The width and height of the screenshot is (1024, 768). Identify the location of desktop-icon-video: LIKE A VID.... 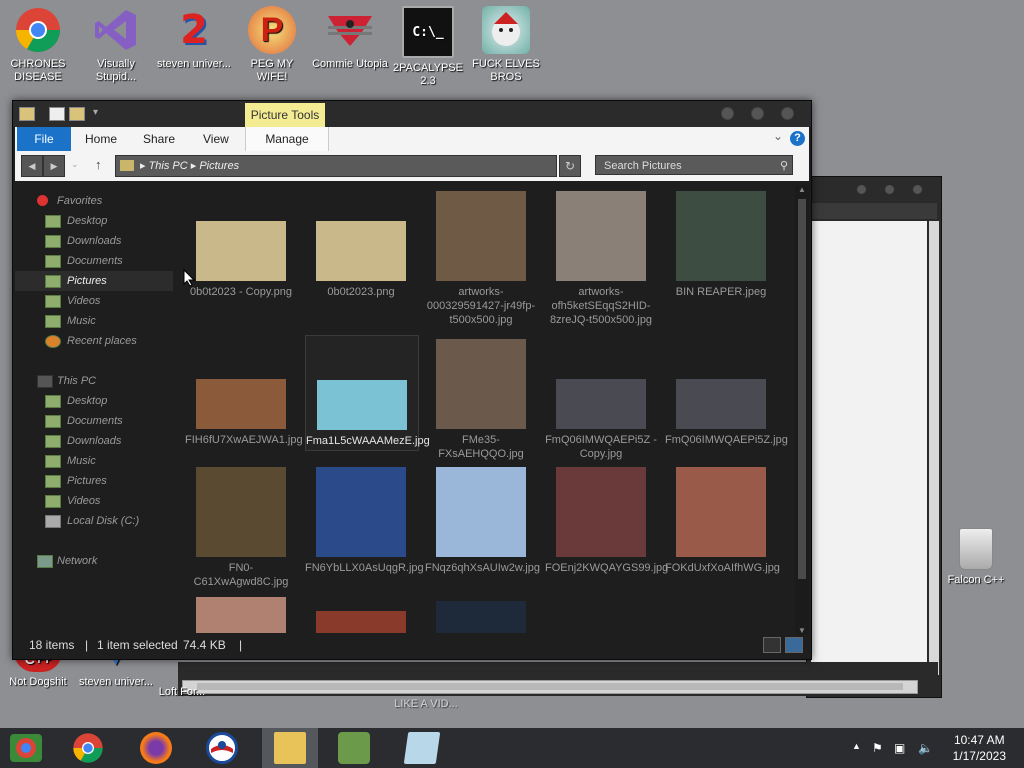
(426, 704).